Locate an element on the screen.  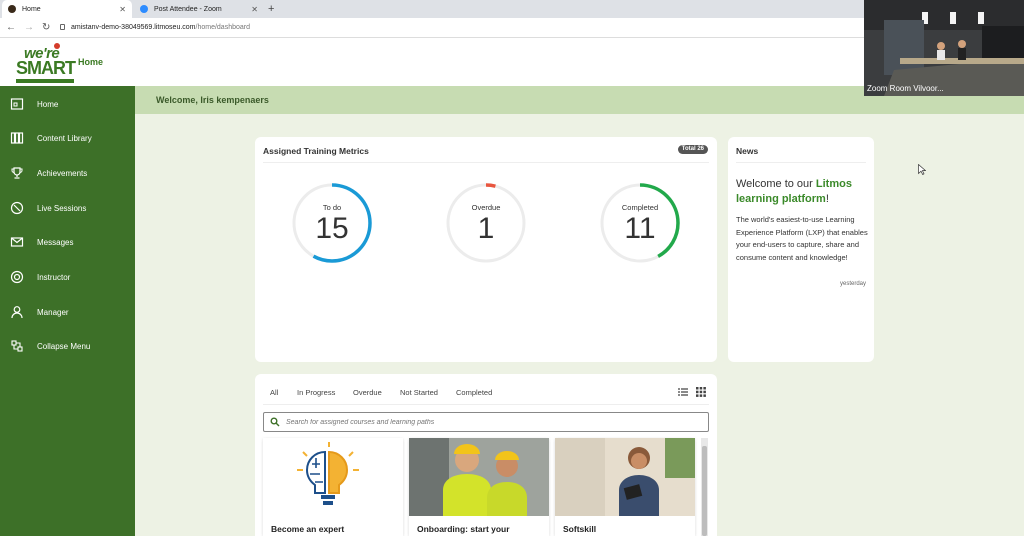
sidebar-item-label: Messages is located at coordinates (55, 242).